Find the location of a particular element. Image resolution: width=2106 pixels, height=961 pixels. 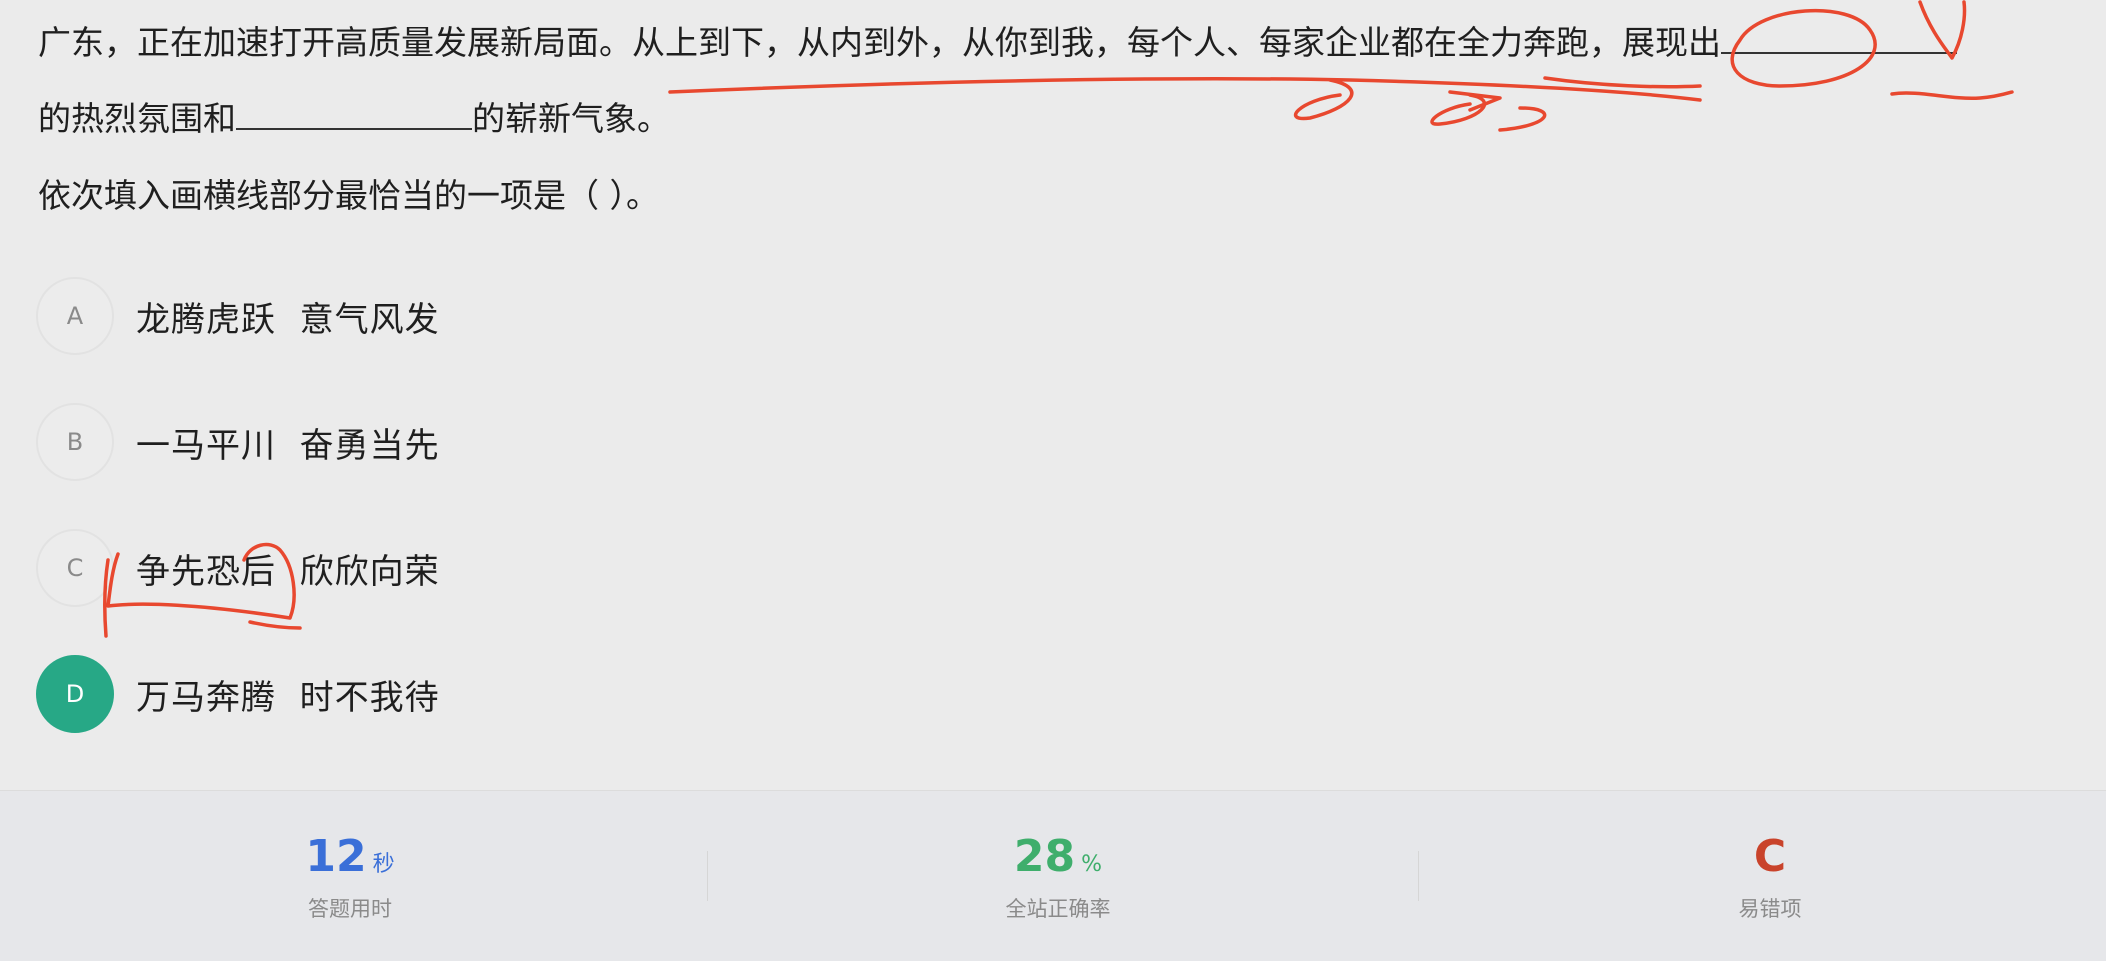

option-d-text: 万马奔腾 时不我待 is located at coordinates (288, 697).